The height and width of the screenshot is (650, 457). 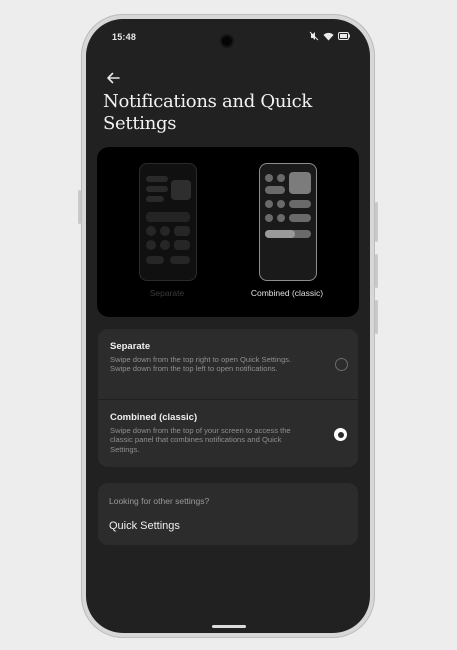 What do you see at coordinates (159, 501) in the screenshot?
I see `other-settings-hint: Looking for other settings?` at bounding box center [159, 501].